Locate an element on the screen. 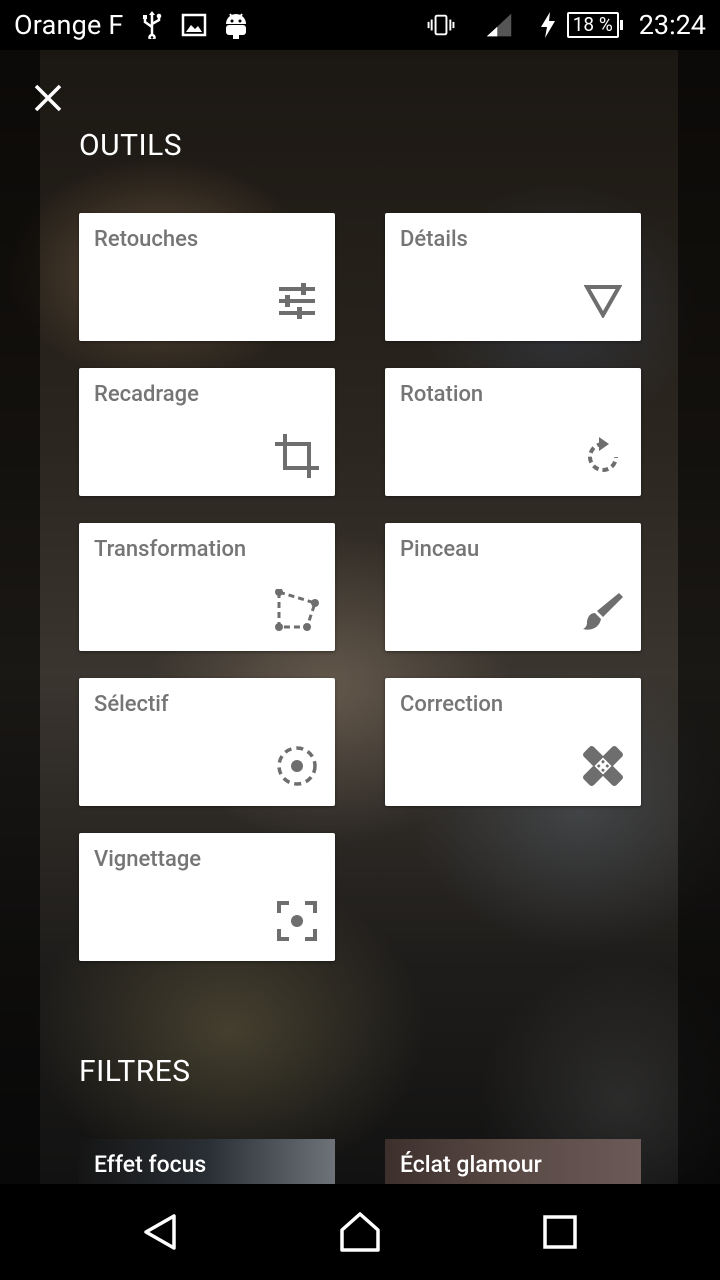 Image resolution: width=720 pixels, height=1280 pixels. tool-label: Pinceau is located at coordinates (440, 549).